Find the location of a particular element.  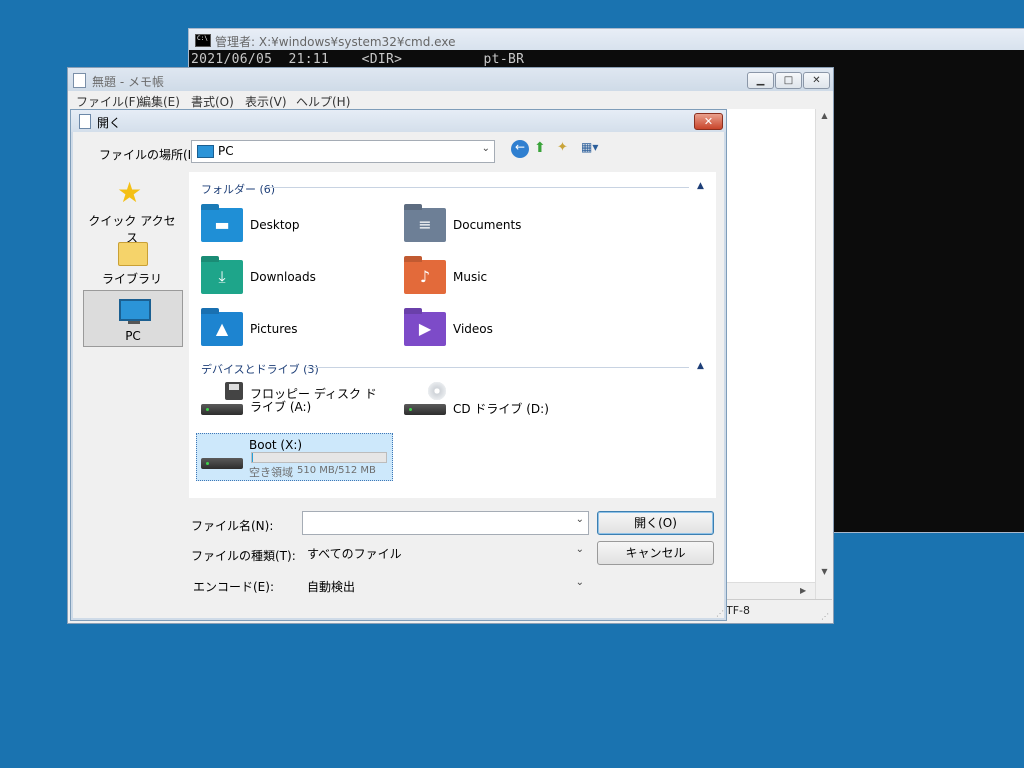

notepad-icon is located at coordinates (79, 80).